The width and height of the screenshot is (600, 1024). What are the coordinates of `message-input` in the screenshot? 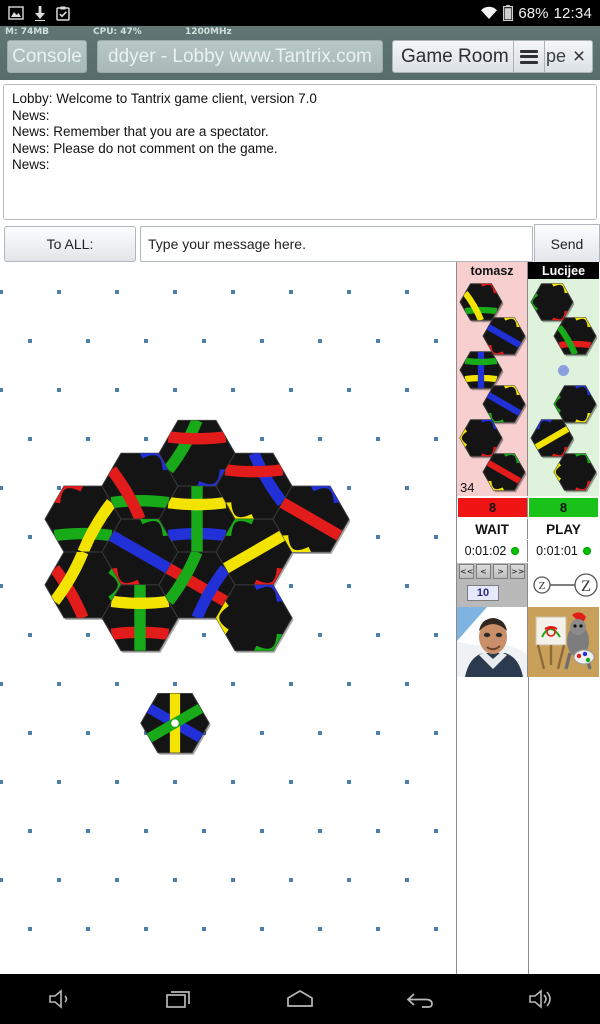 It's located at (336, 244).